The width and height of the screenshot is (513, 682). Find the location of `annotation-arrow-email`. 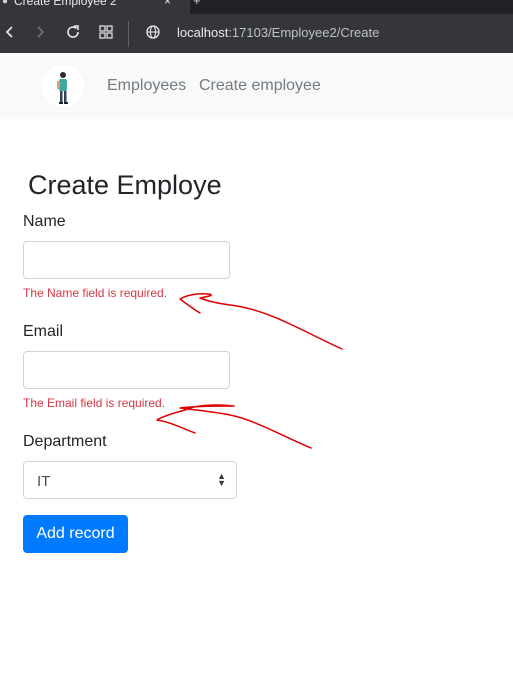

annotation-arrow-email is located at coordinates (234, 426).